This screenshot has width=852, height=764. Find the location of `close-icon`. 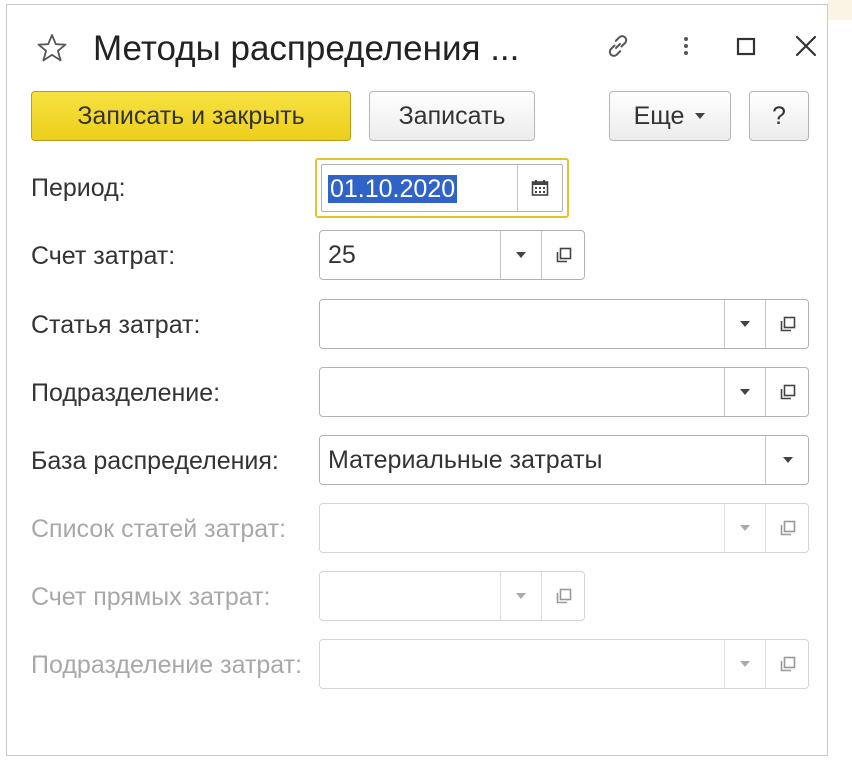

close-icon is located at coordinates (806, 46).